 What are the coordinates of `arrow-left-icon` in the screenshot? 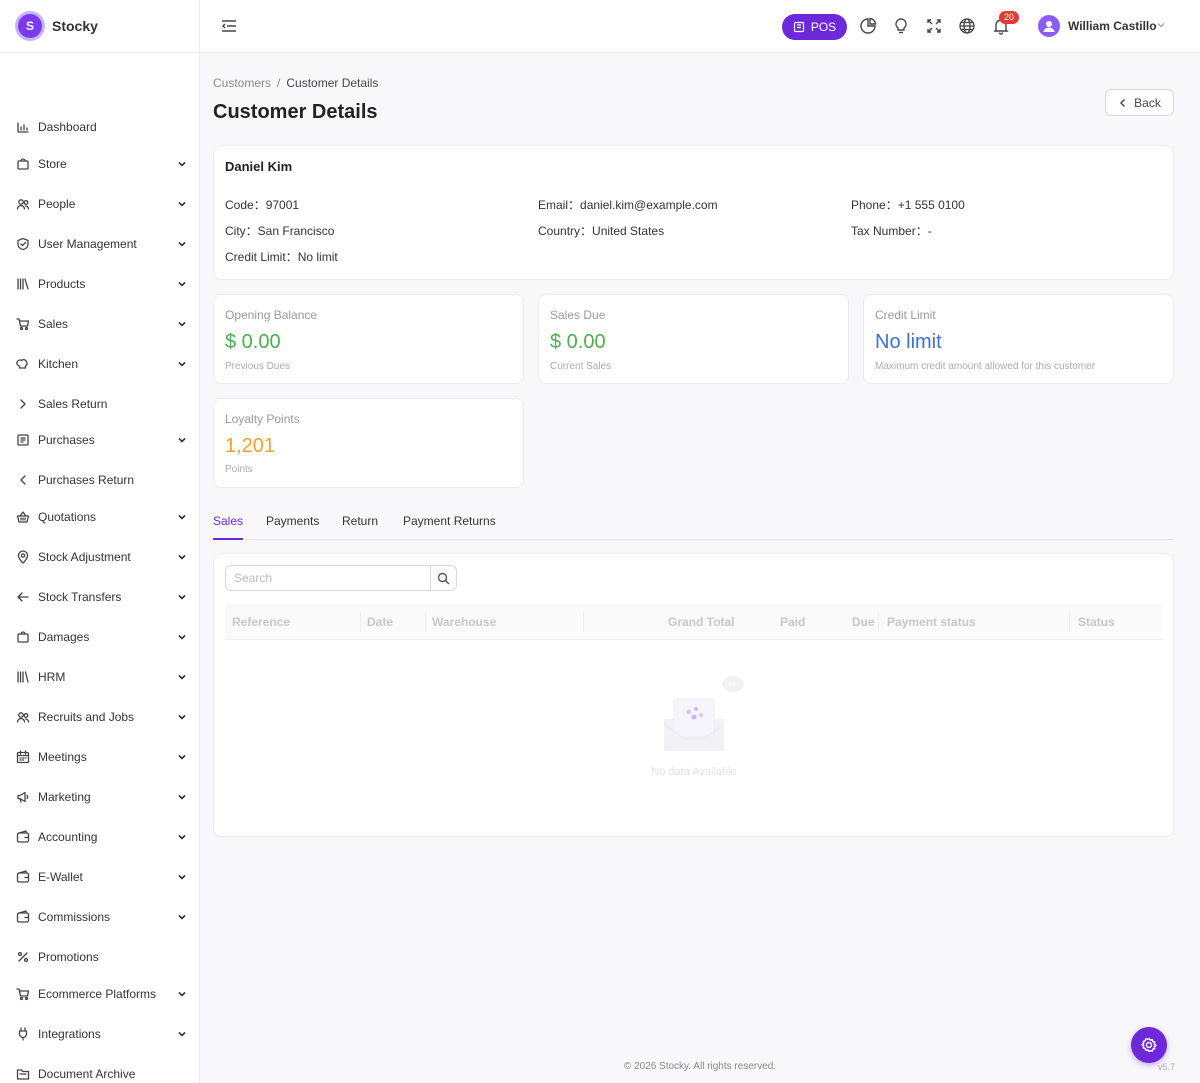 It's located at (23, 597).